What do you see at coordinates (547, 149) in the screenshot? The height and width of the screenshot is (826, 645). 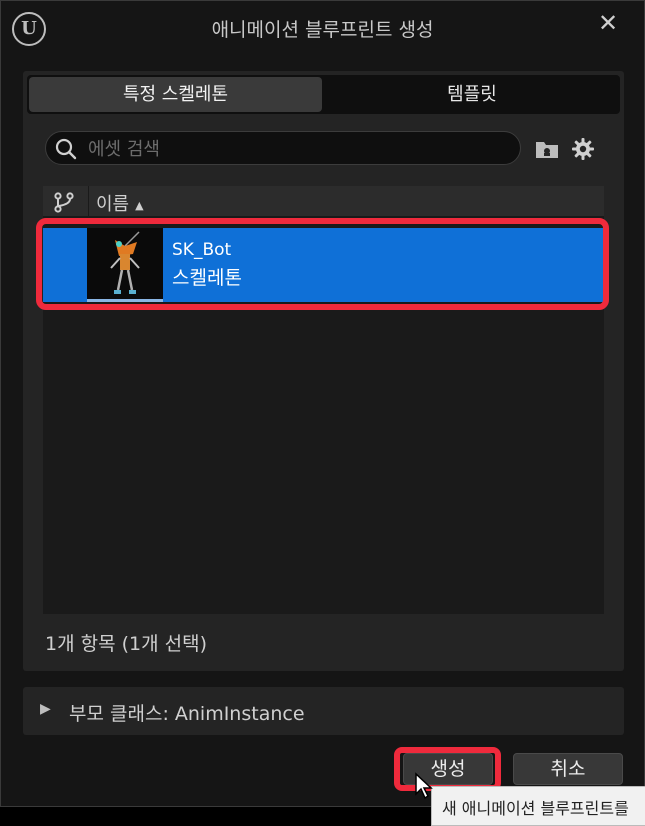 I see `folder-icon` at bounding box center [547, 149].